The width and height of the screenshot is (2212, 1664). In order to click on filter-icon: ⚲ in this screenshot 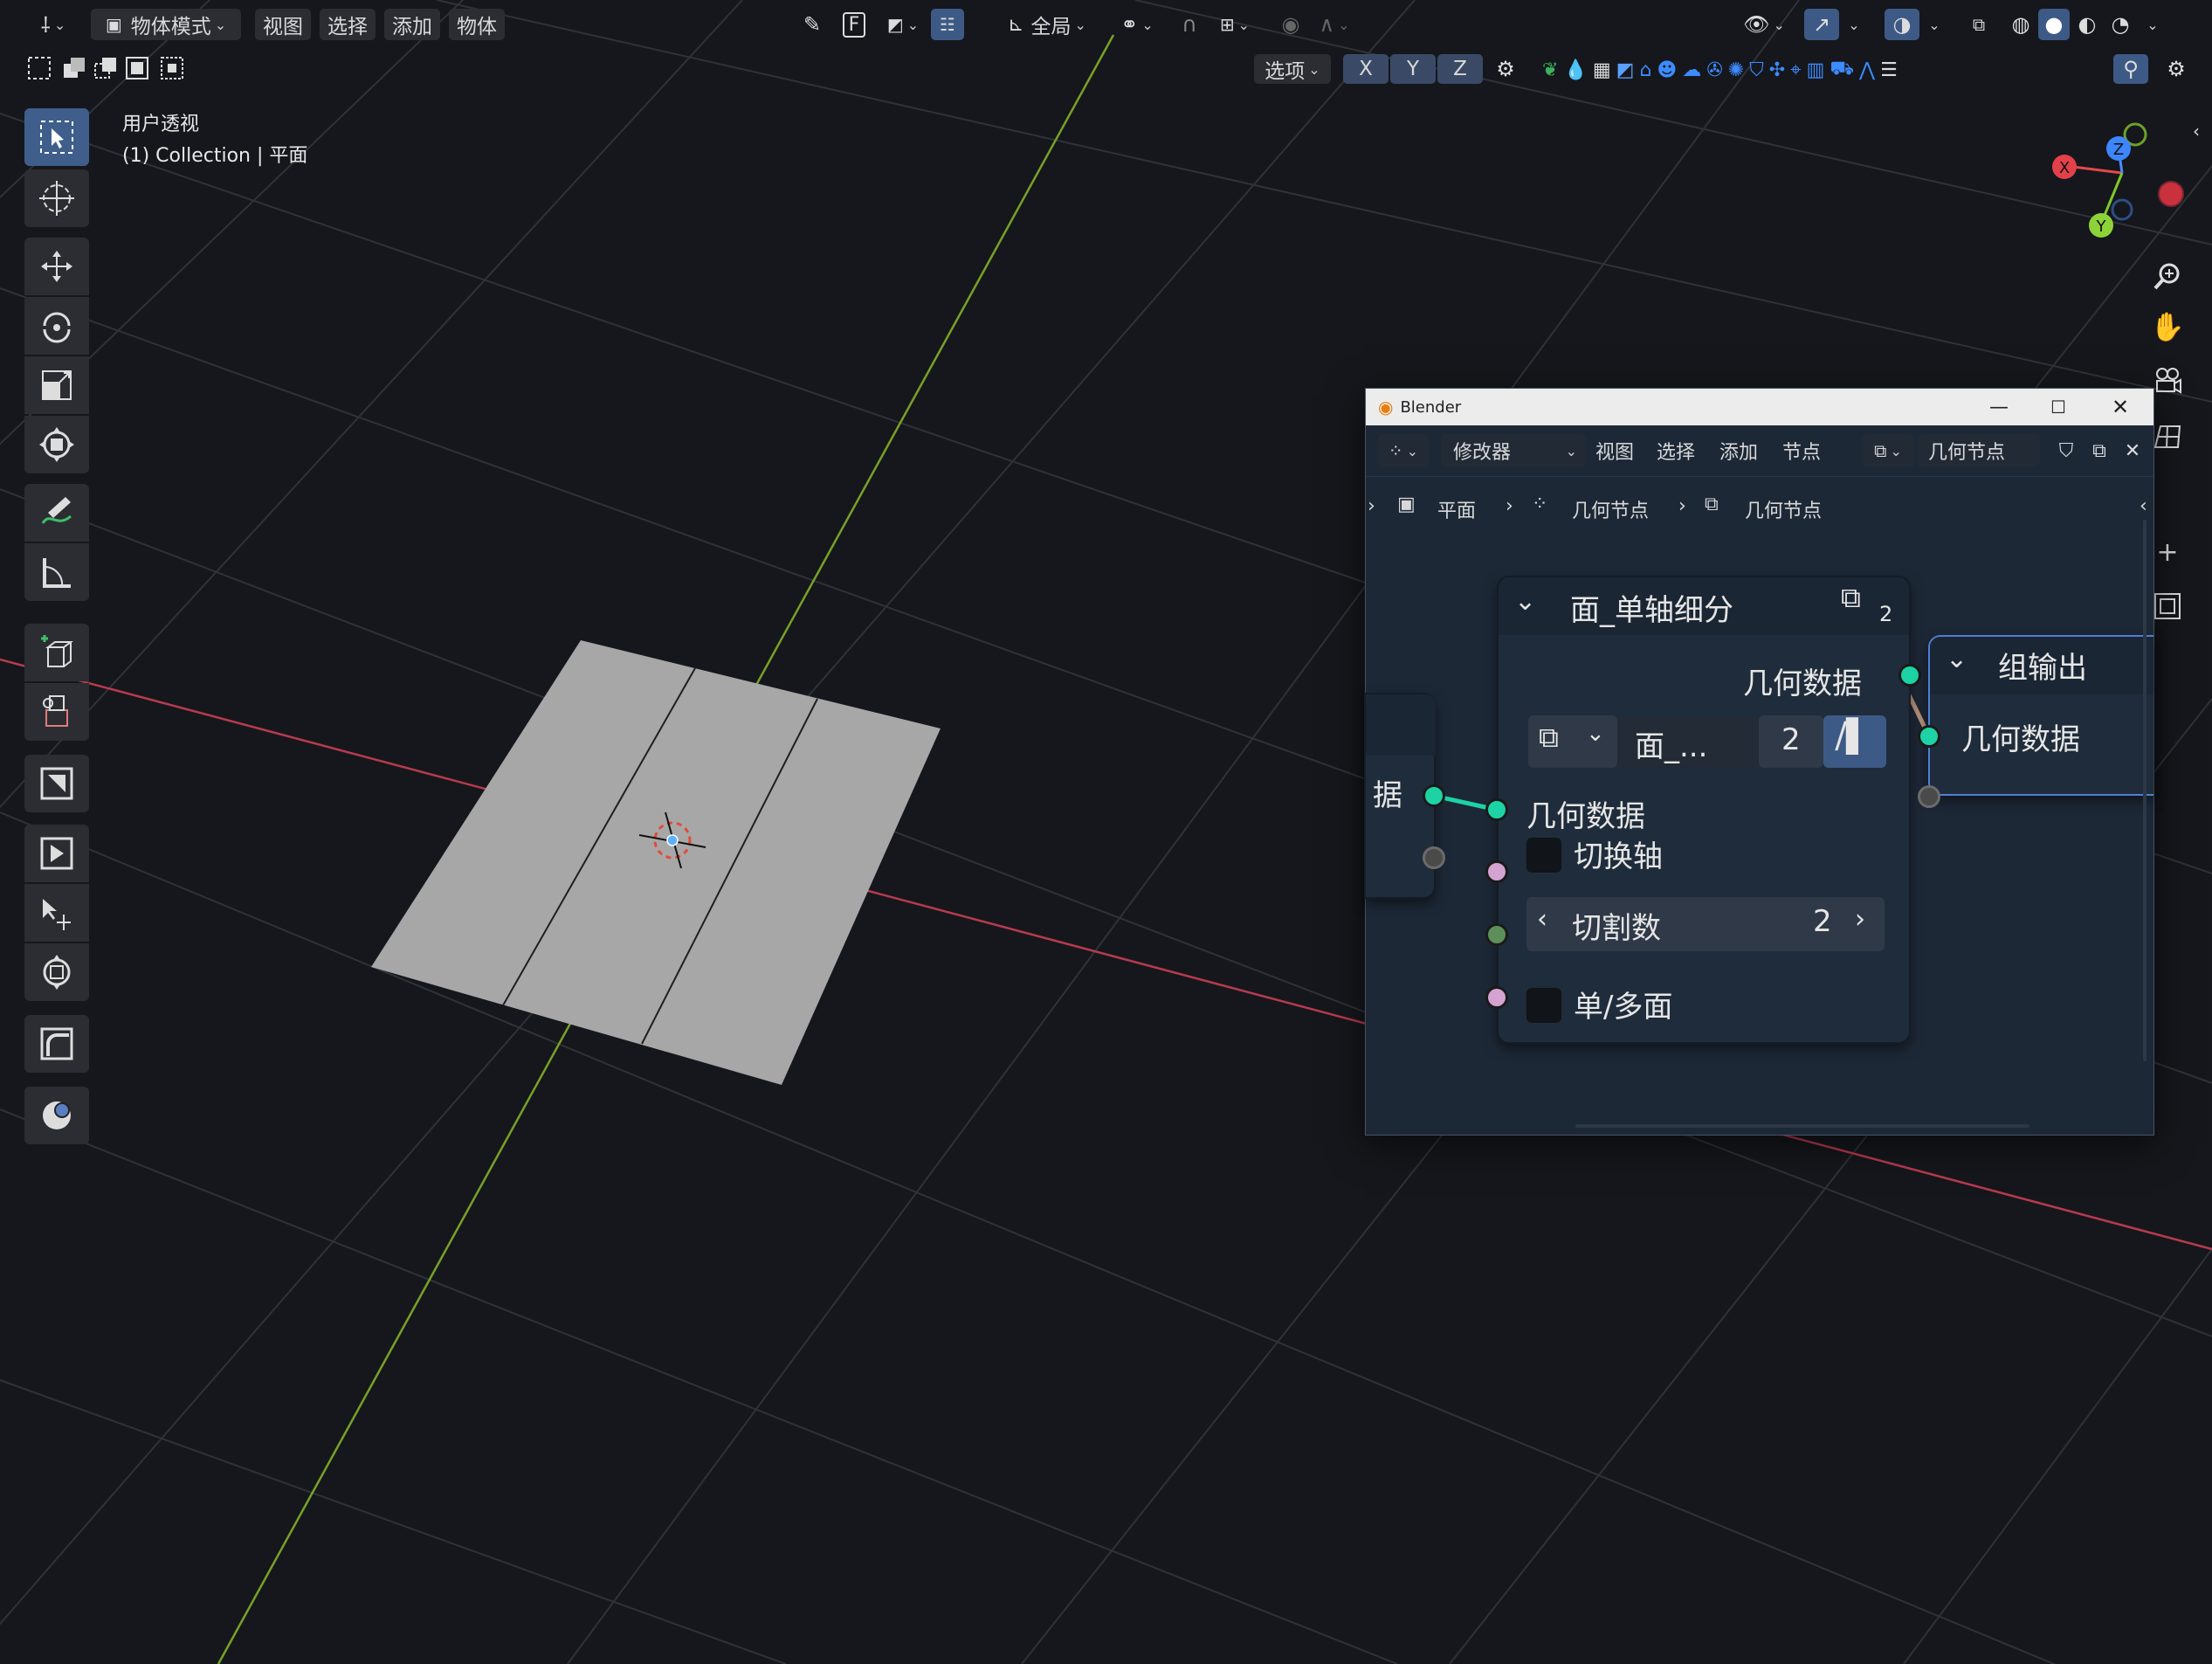, I will do `click(2130, 69)`.